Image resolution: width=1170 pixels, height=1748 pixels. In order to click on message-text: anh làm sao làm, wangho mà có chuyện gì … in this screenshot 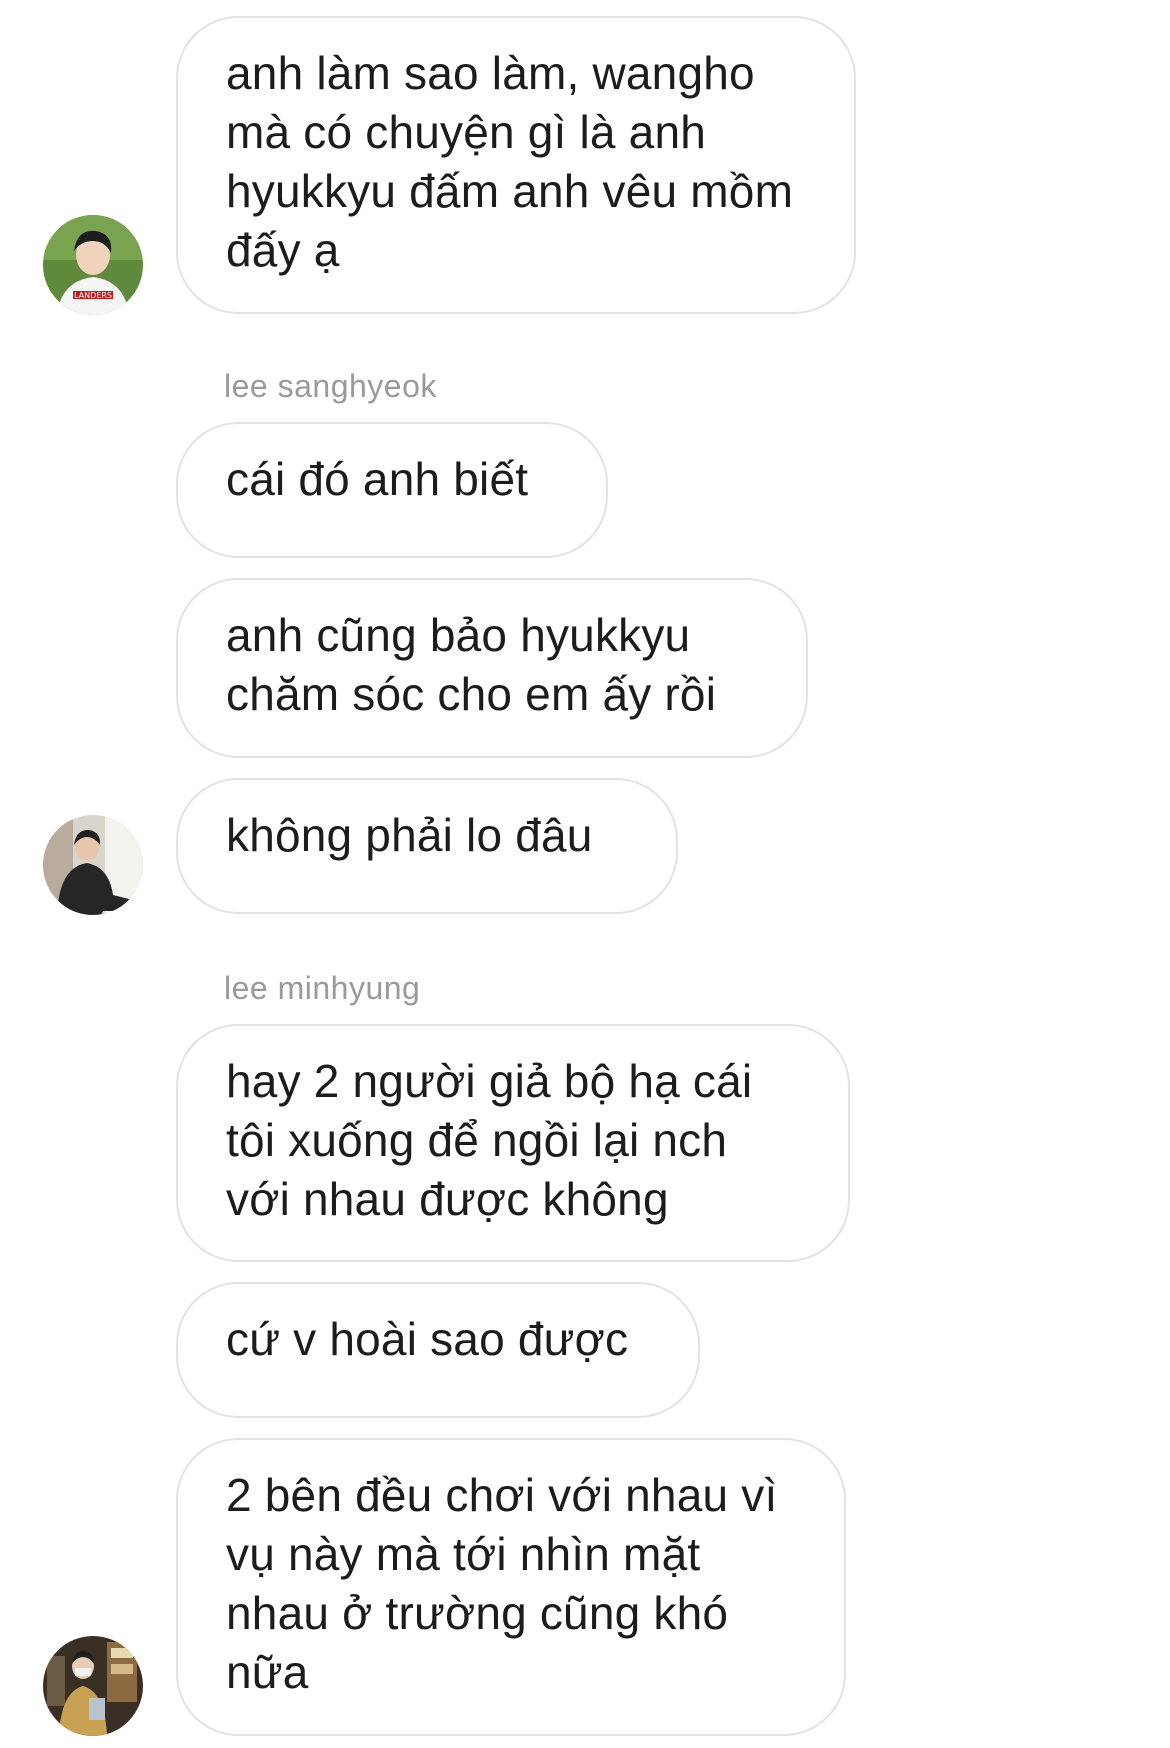, I will do `click(510, 161)`.